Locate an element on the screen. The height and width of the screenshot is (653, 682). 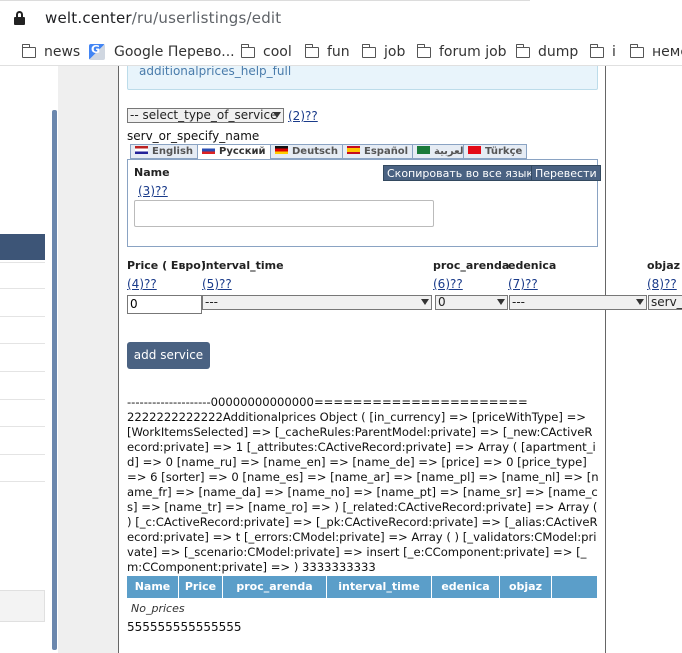
bookmark-cool: cool is located at coordinates (266, 51).